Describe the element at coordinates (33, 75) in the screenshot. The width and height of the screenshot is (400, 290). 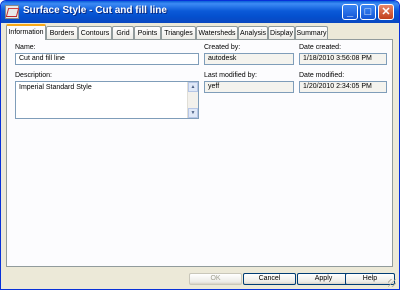
I see `description-label: Description:` at that location.